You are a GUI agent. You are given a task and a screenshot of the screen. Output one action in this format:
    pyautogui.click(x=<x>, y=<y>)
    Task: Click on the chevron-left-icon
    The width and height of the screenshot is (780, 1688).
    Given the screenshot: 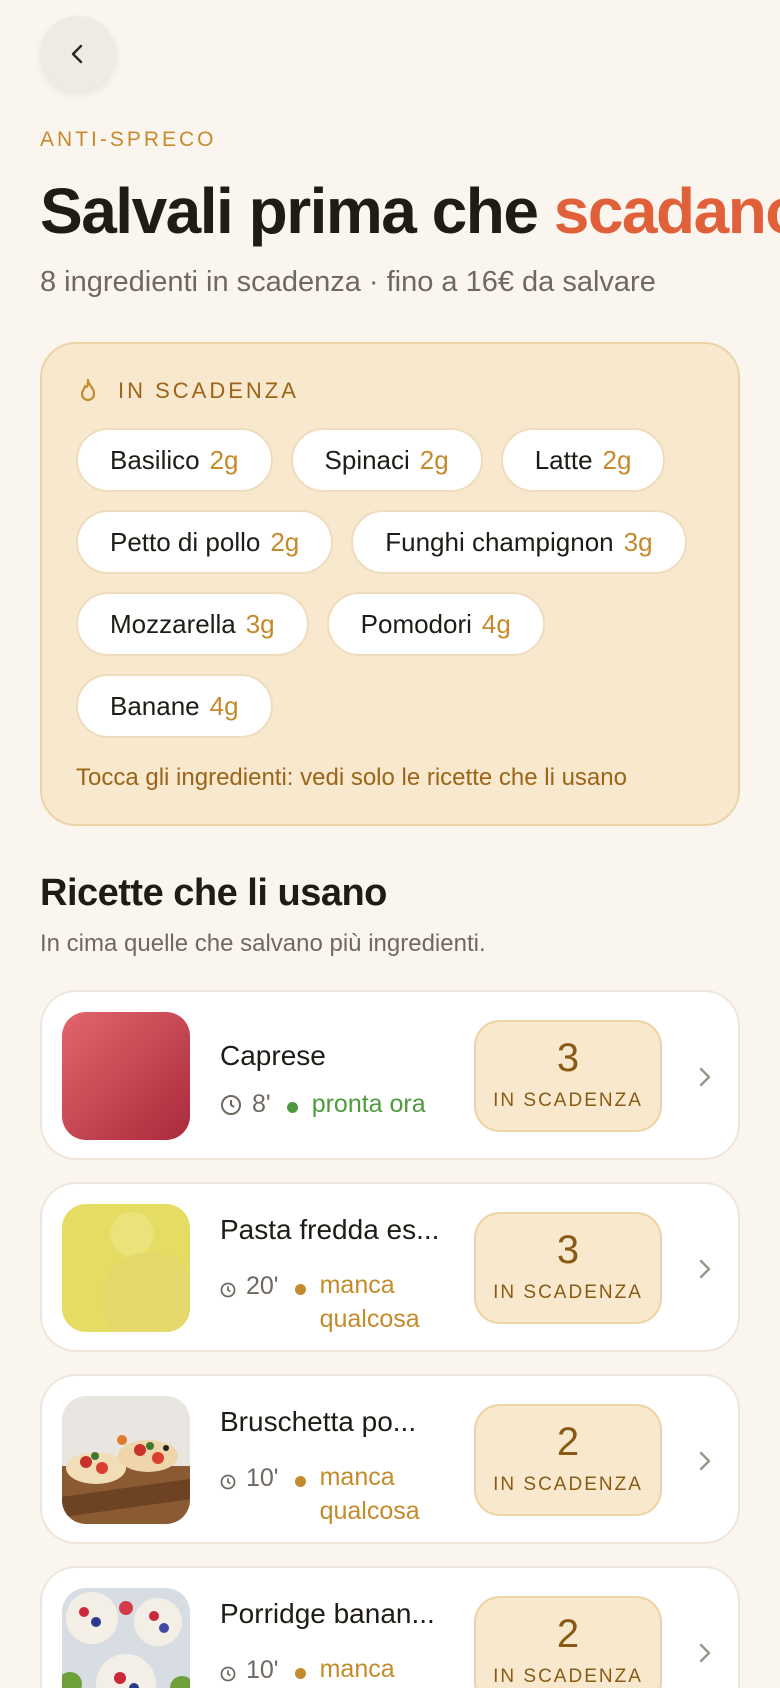 What is the action you would take?
    pyautogui.click(x=77, y=54)
    